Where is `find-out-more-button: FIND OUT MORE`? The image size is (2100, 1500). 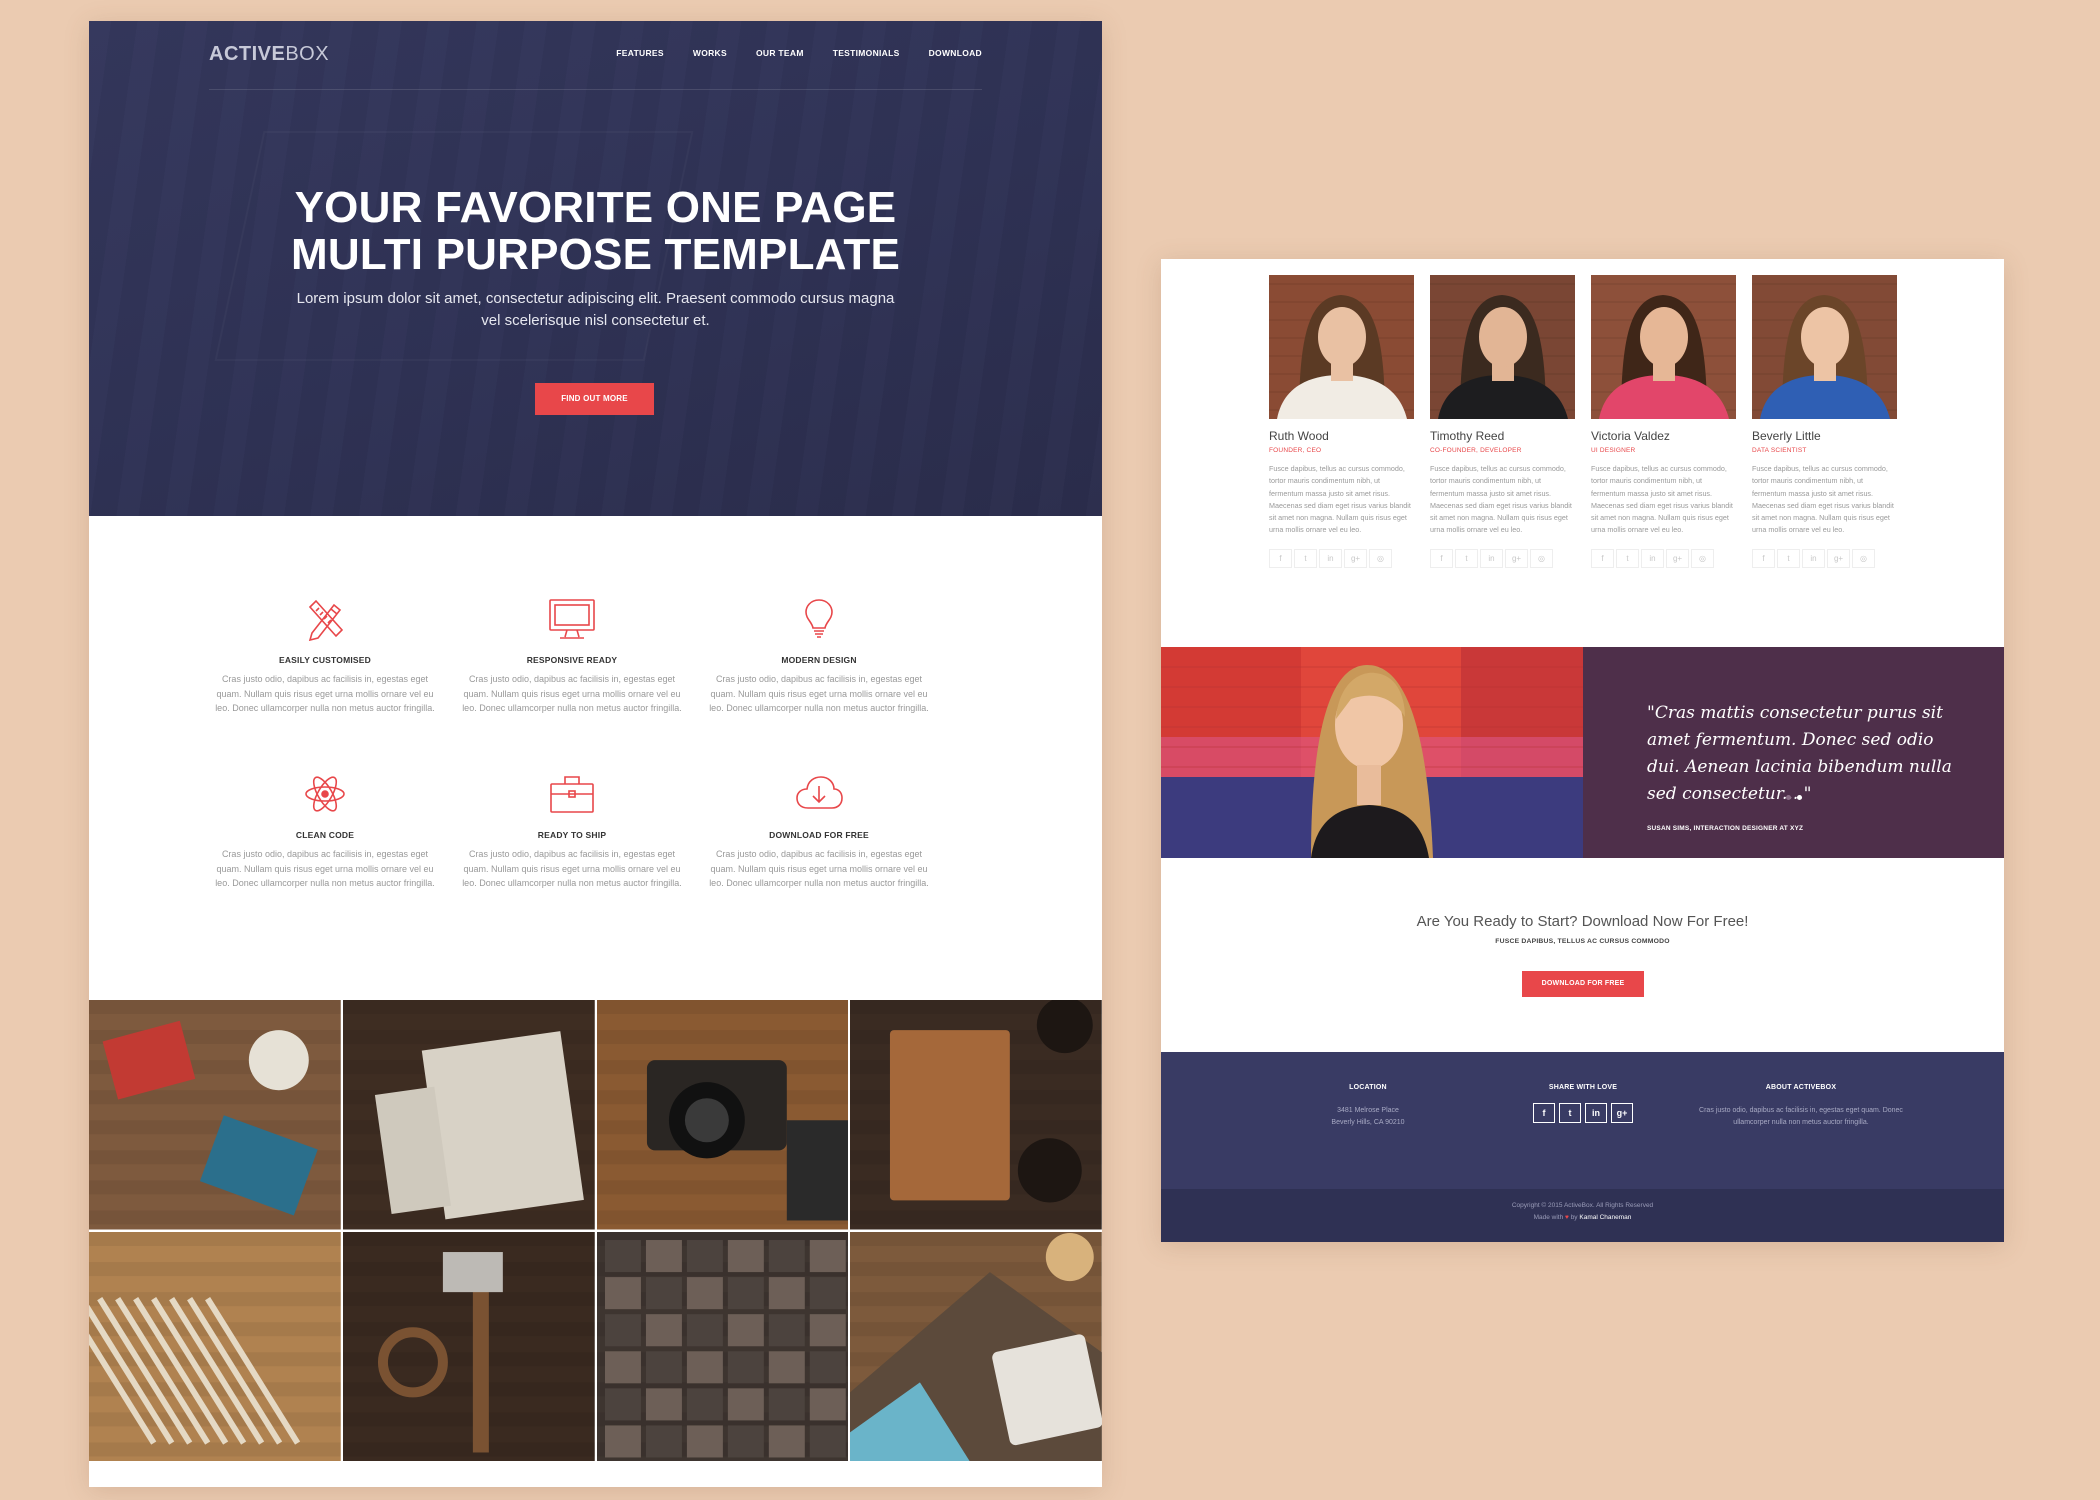 find-out-more-button: FIND OUT MORE is located at coordinates (594, 399).